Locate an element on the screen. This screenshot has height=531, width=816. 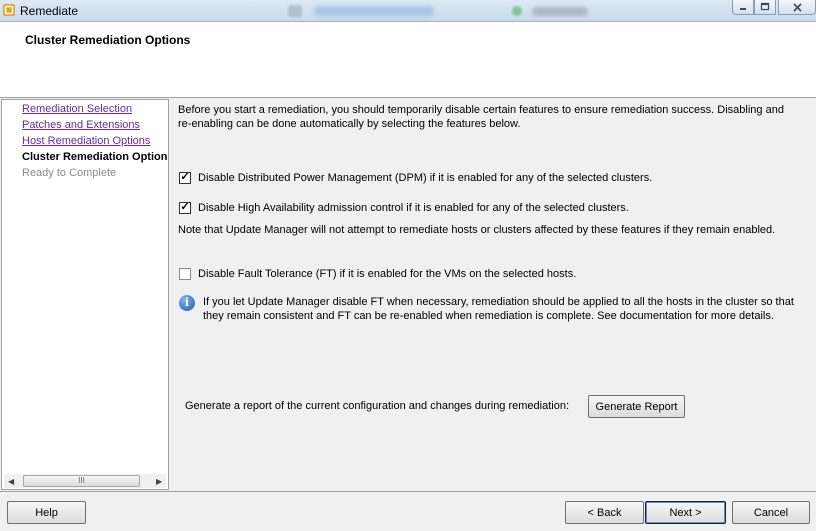
nav-step-ready-to-complete: Ready to Complete is located at coordinates (69, 173).